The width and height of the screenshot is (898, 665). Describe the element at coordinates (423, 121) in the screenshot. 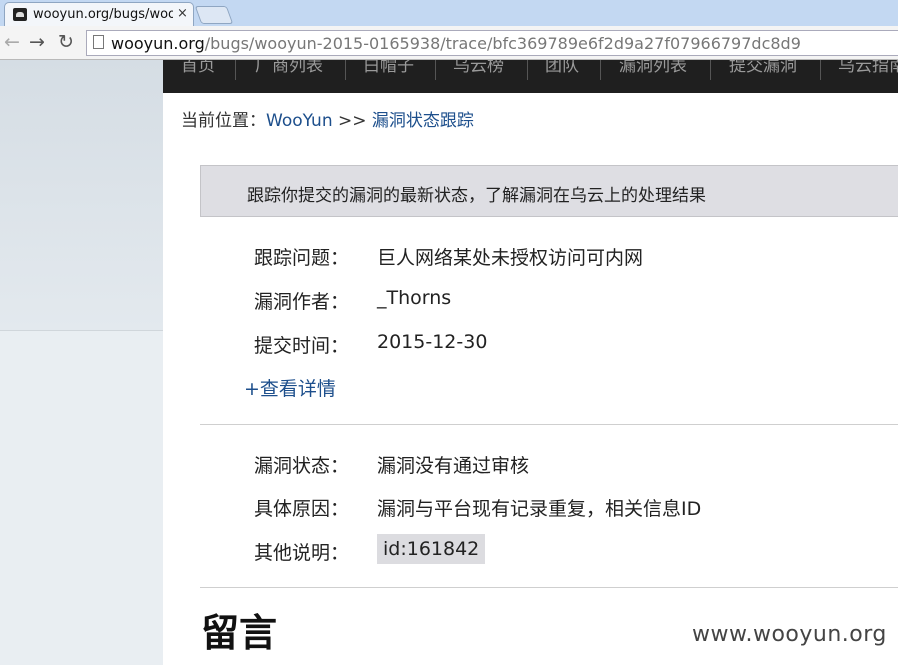

I see `breadcrumb-current-link: 漏洞状态跟踪` at that location.